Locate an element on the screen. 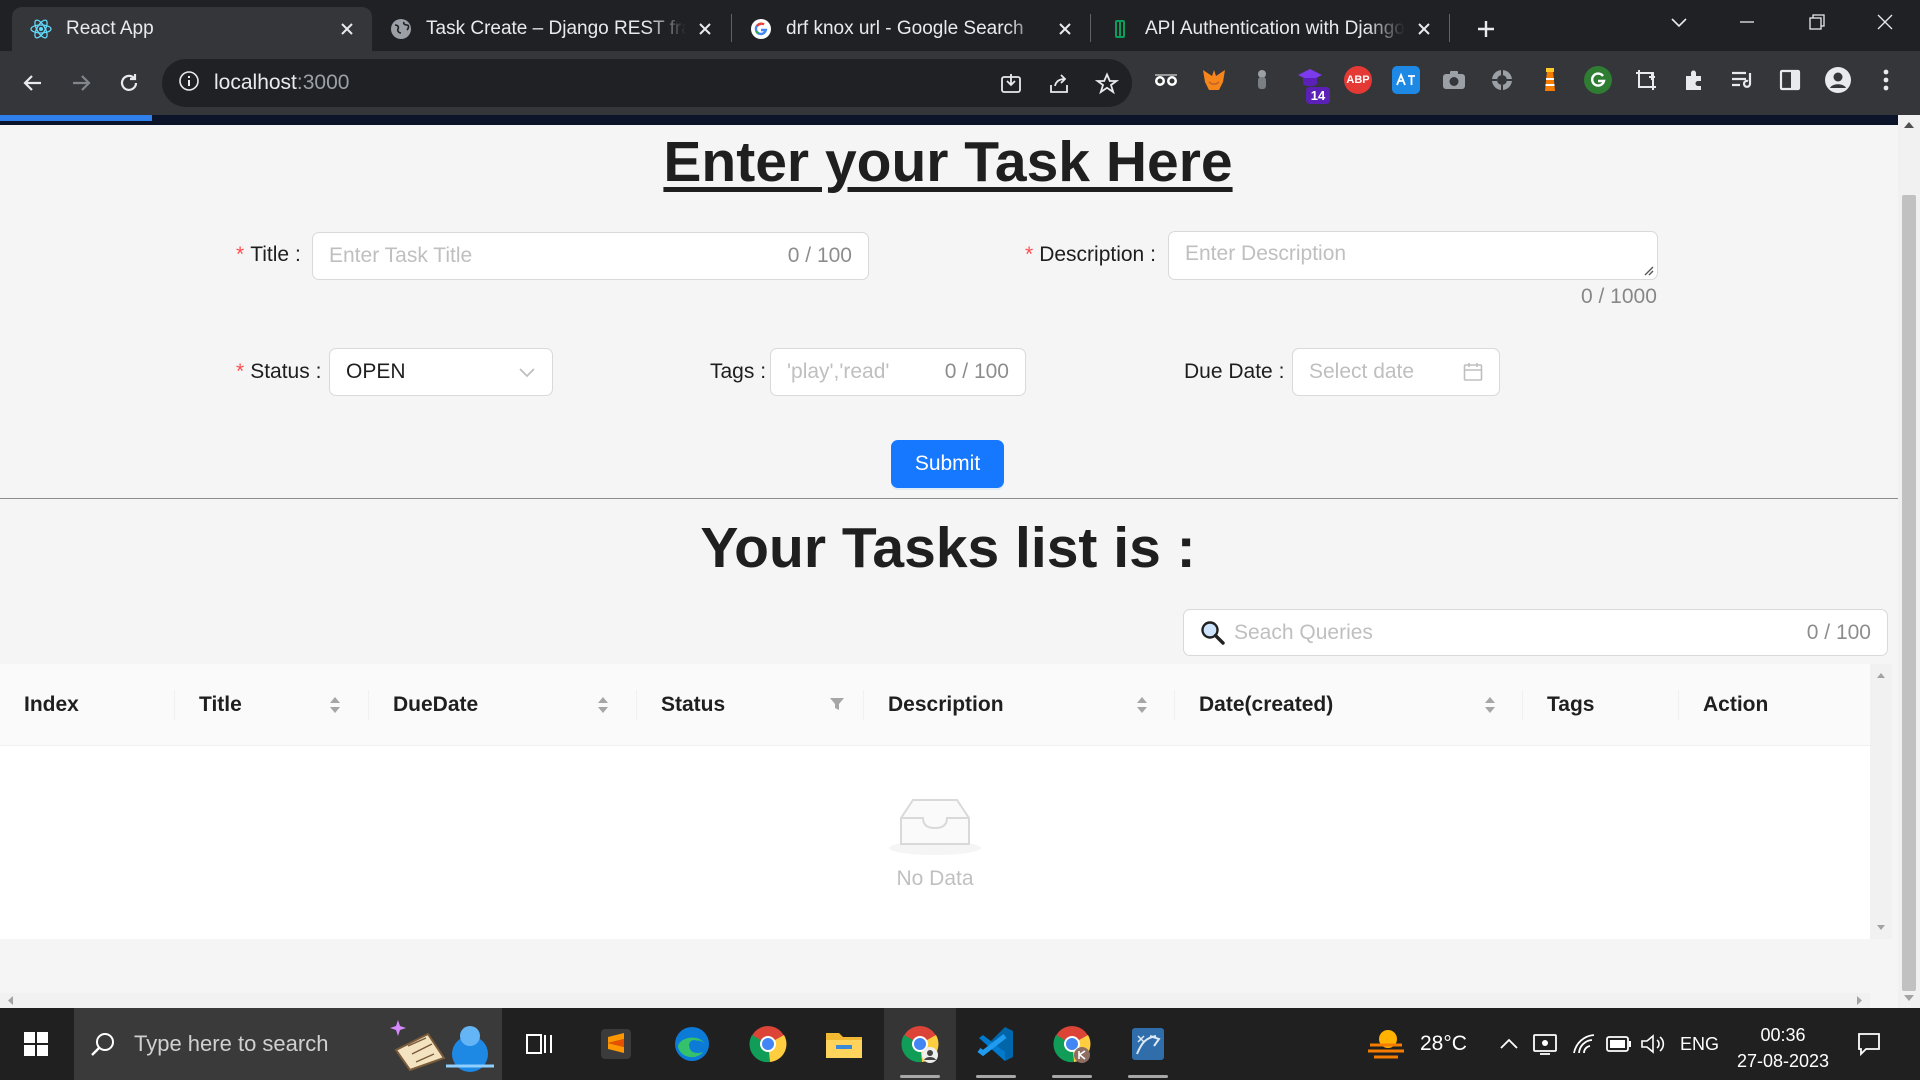 Image resolution: width=1920 pixels, height=1080 pixels. forward-arrow-icon is located at coordinates (81, 83).